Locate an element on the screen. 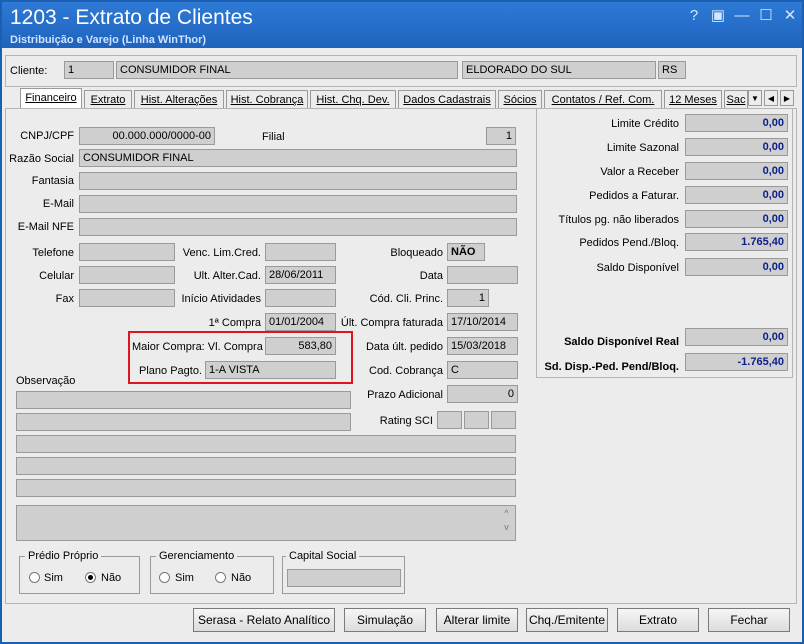  inicio-atividades-field is located at coordinates (300, 298).